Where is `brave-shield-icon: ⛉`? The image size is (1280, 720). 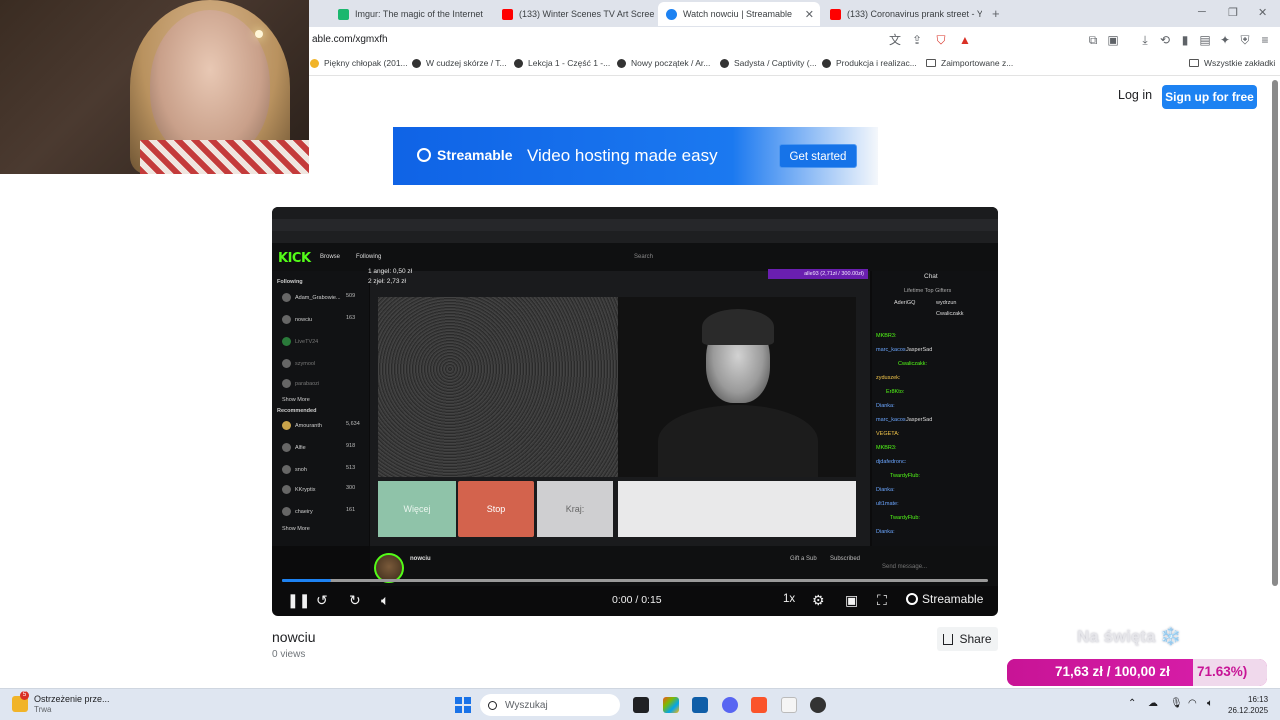
brave-shield-icon: ⛉ is located at coordinates (941, 40).